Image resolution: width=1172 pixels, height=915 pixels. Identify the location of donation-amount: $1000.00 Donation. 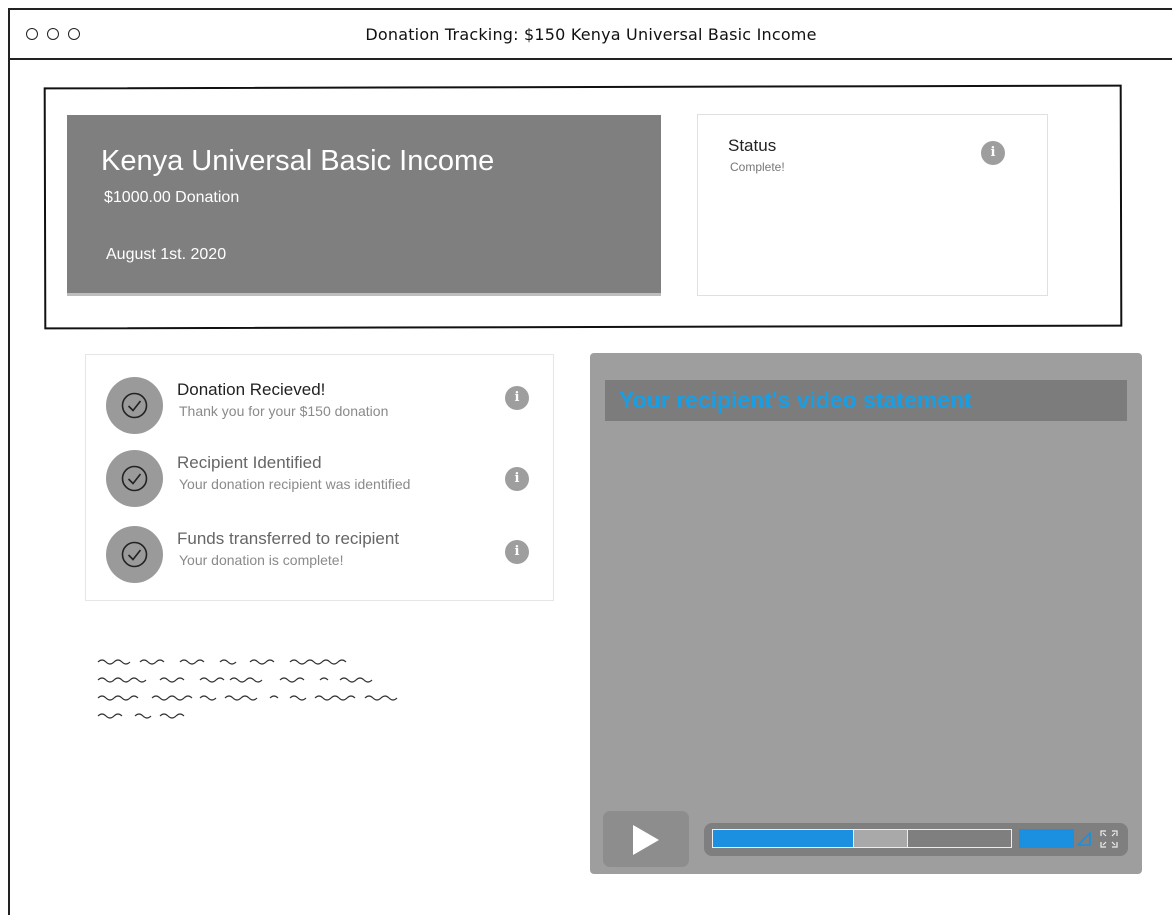
(172, 197).